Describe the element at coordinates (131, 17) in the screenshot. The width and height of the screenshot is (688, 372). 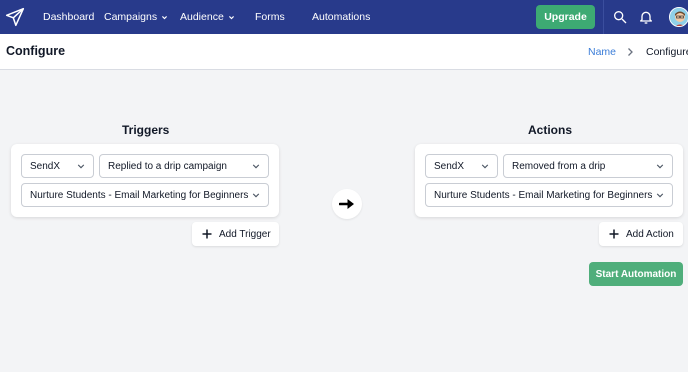
I see `nav-campaigns-label: Campaigns` at that location.